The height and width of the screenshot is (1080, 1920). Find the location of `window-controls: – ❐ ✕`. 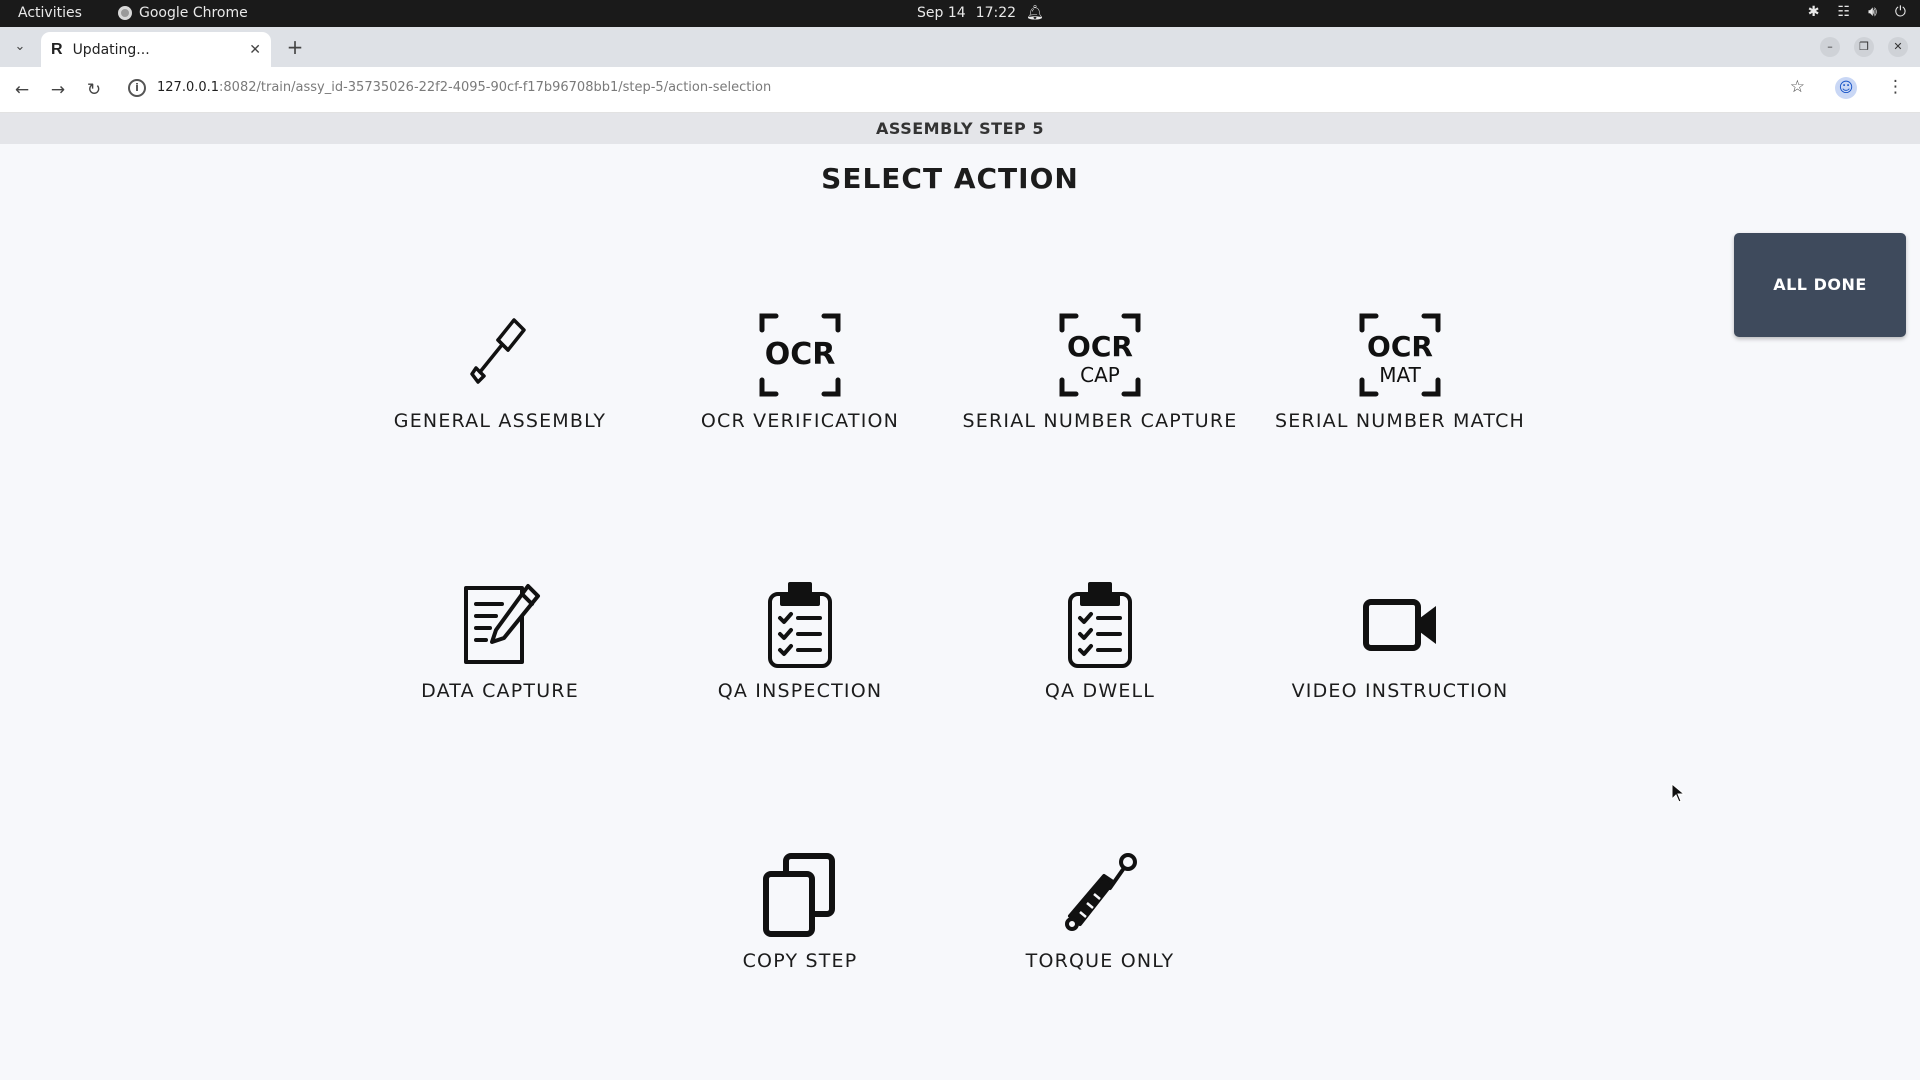

window-controls: – ❐ ✕ is located at coordinates (1864, 47).